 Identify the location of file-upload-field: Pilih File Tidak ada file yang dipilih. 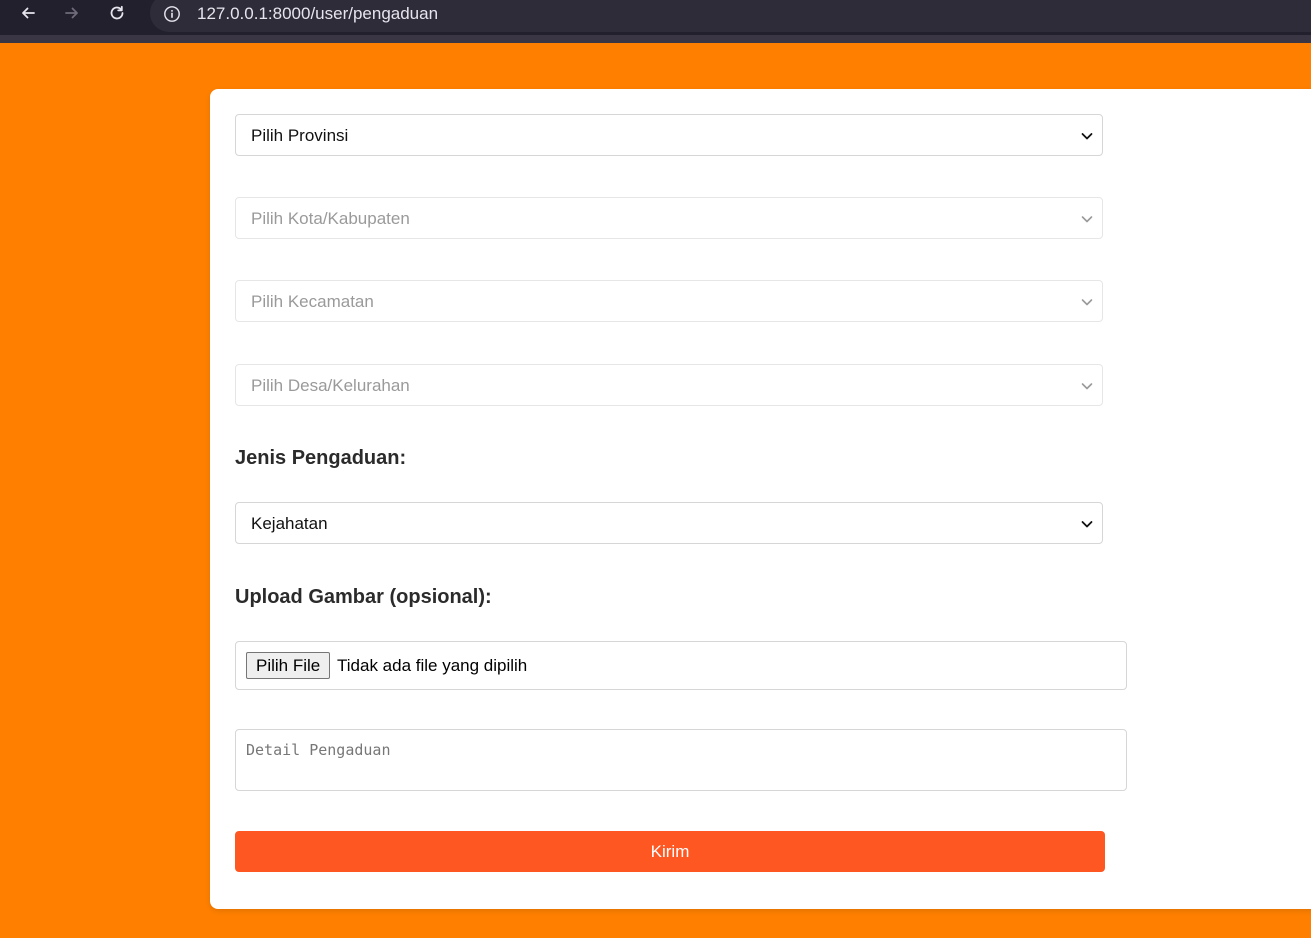
(681, 665).